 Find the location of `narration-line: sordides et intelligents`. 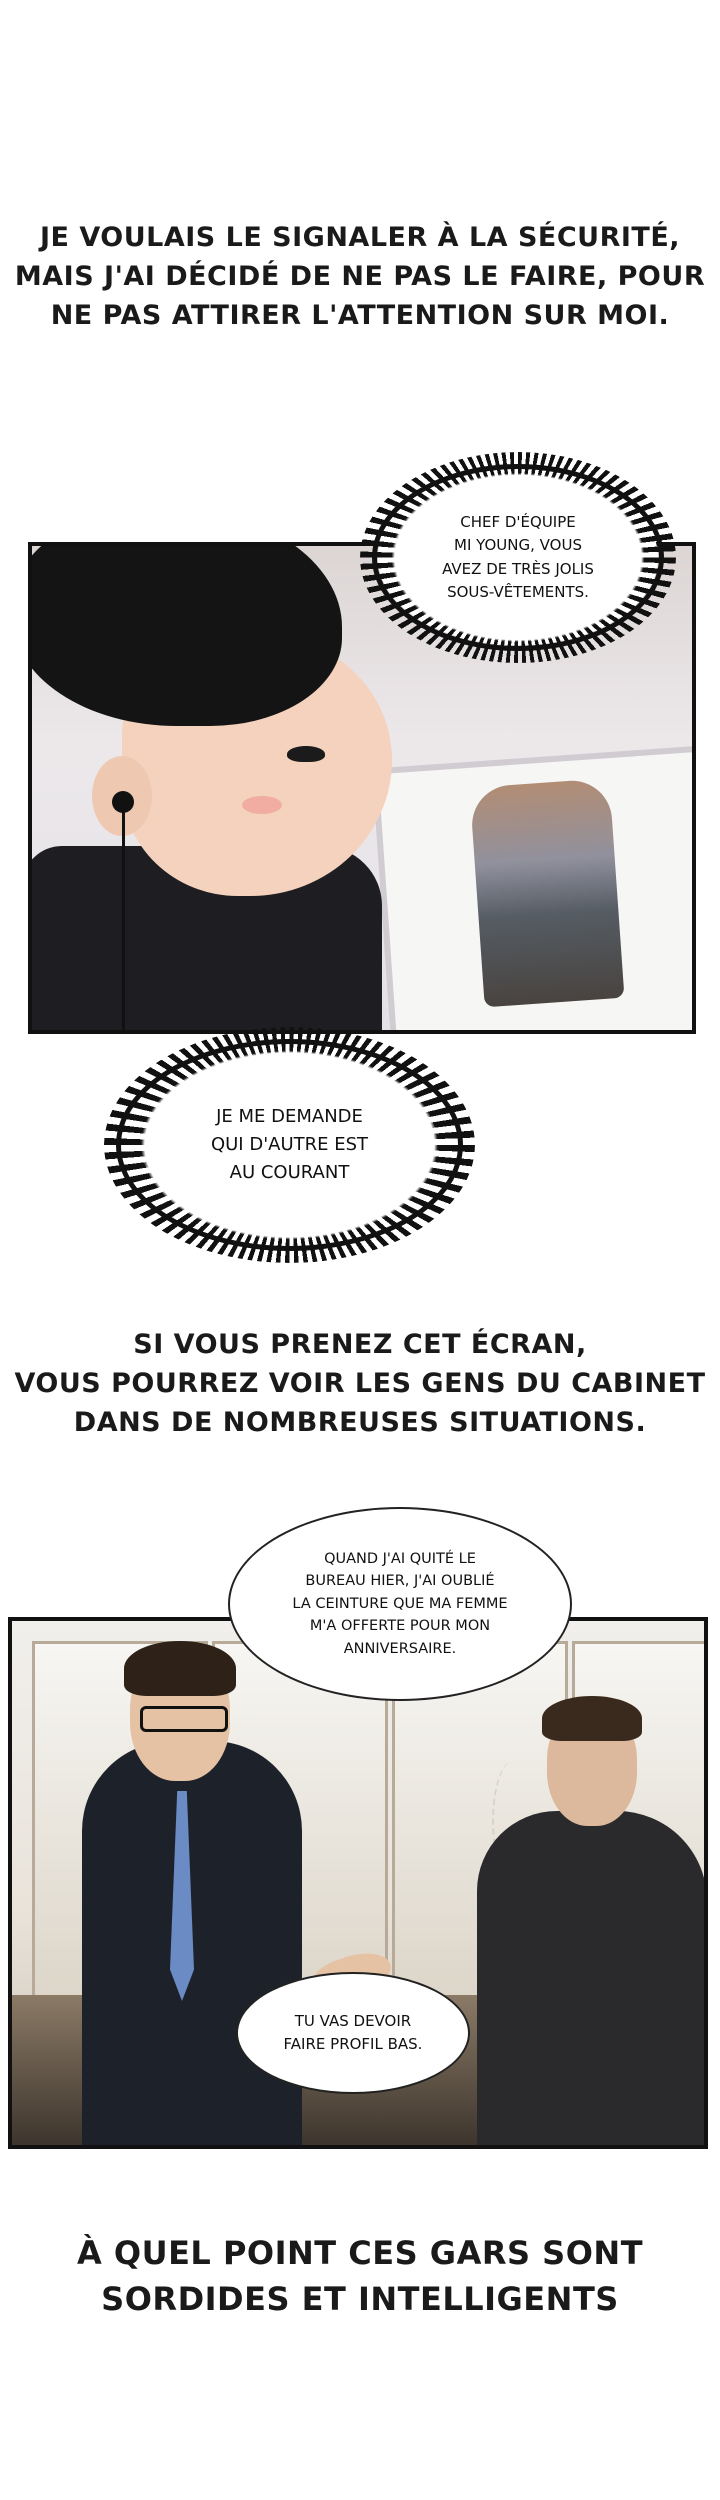

narration-line: sordides et intelligents is located at coordinates (360, 2299).